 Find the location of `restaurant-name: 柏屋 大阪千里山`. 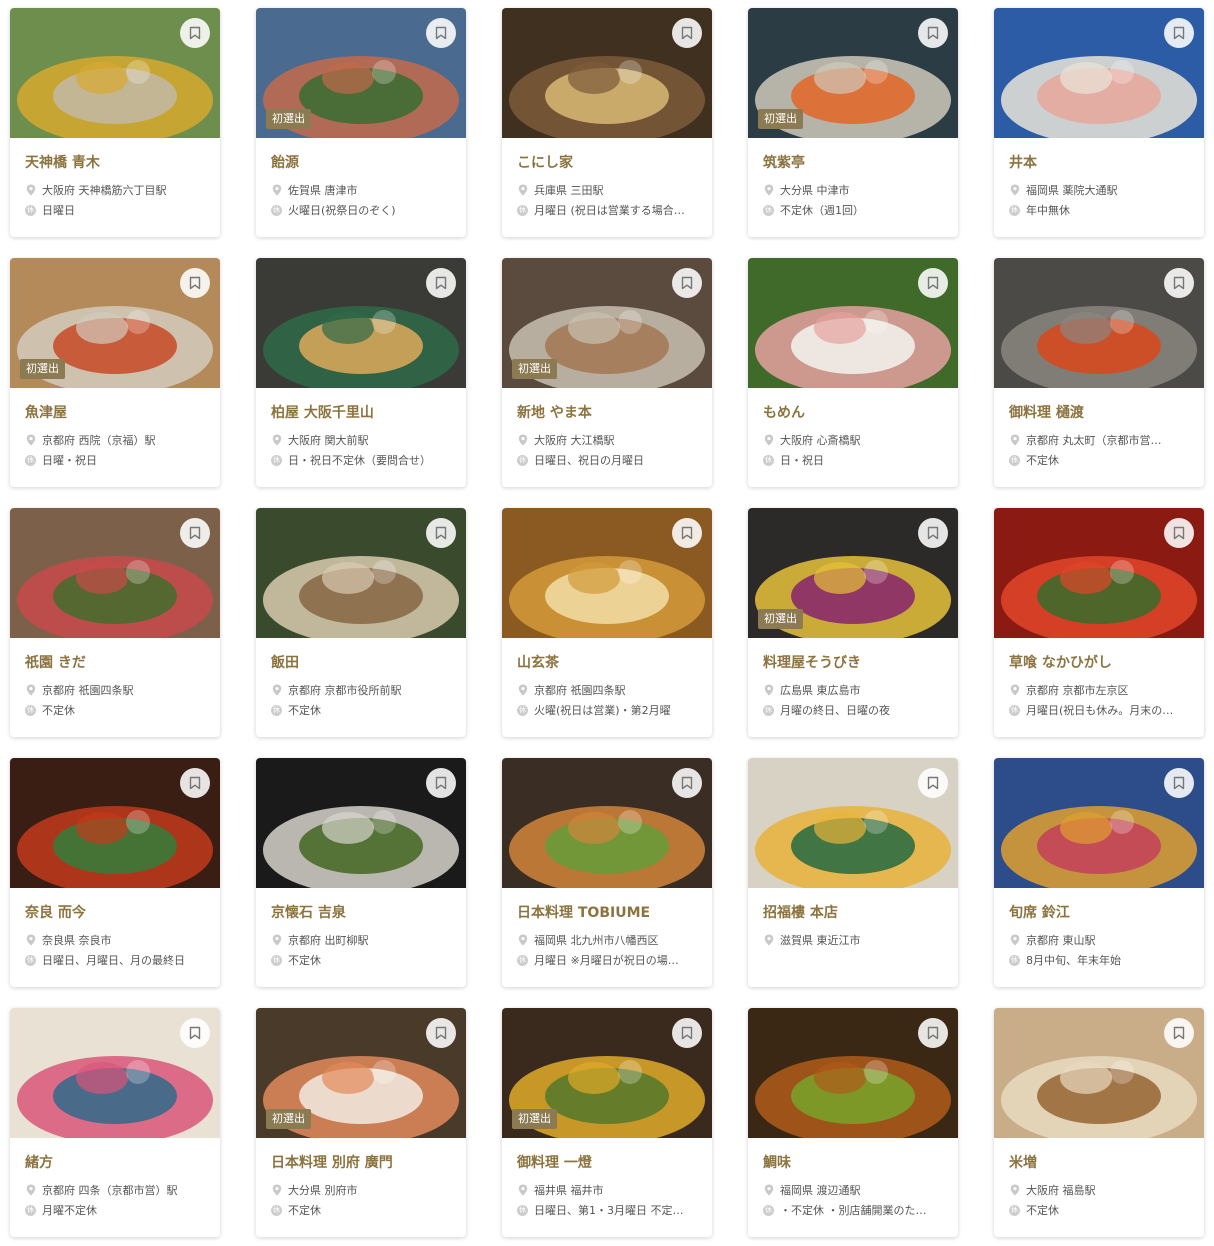

restaurant-name: 柏屋 大阪千里山 is located at coordinates (363, 412).